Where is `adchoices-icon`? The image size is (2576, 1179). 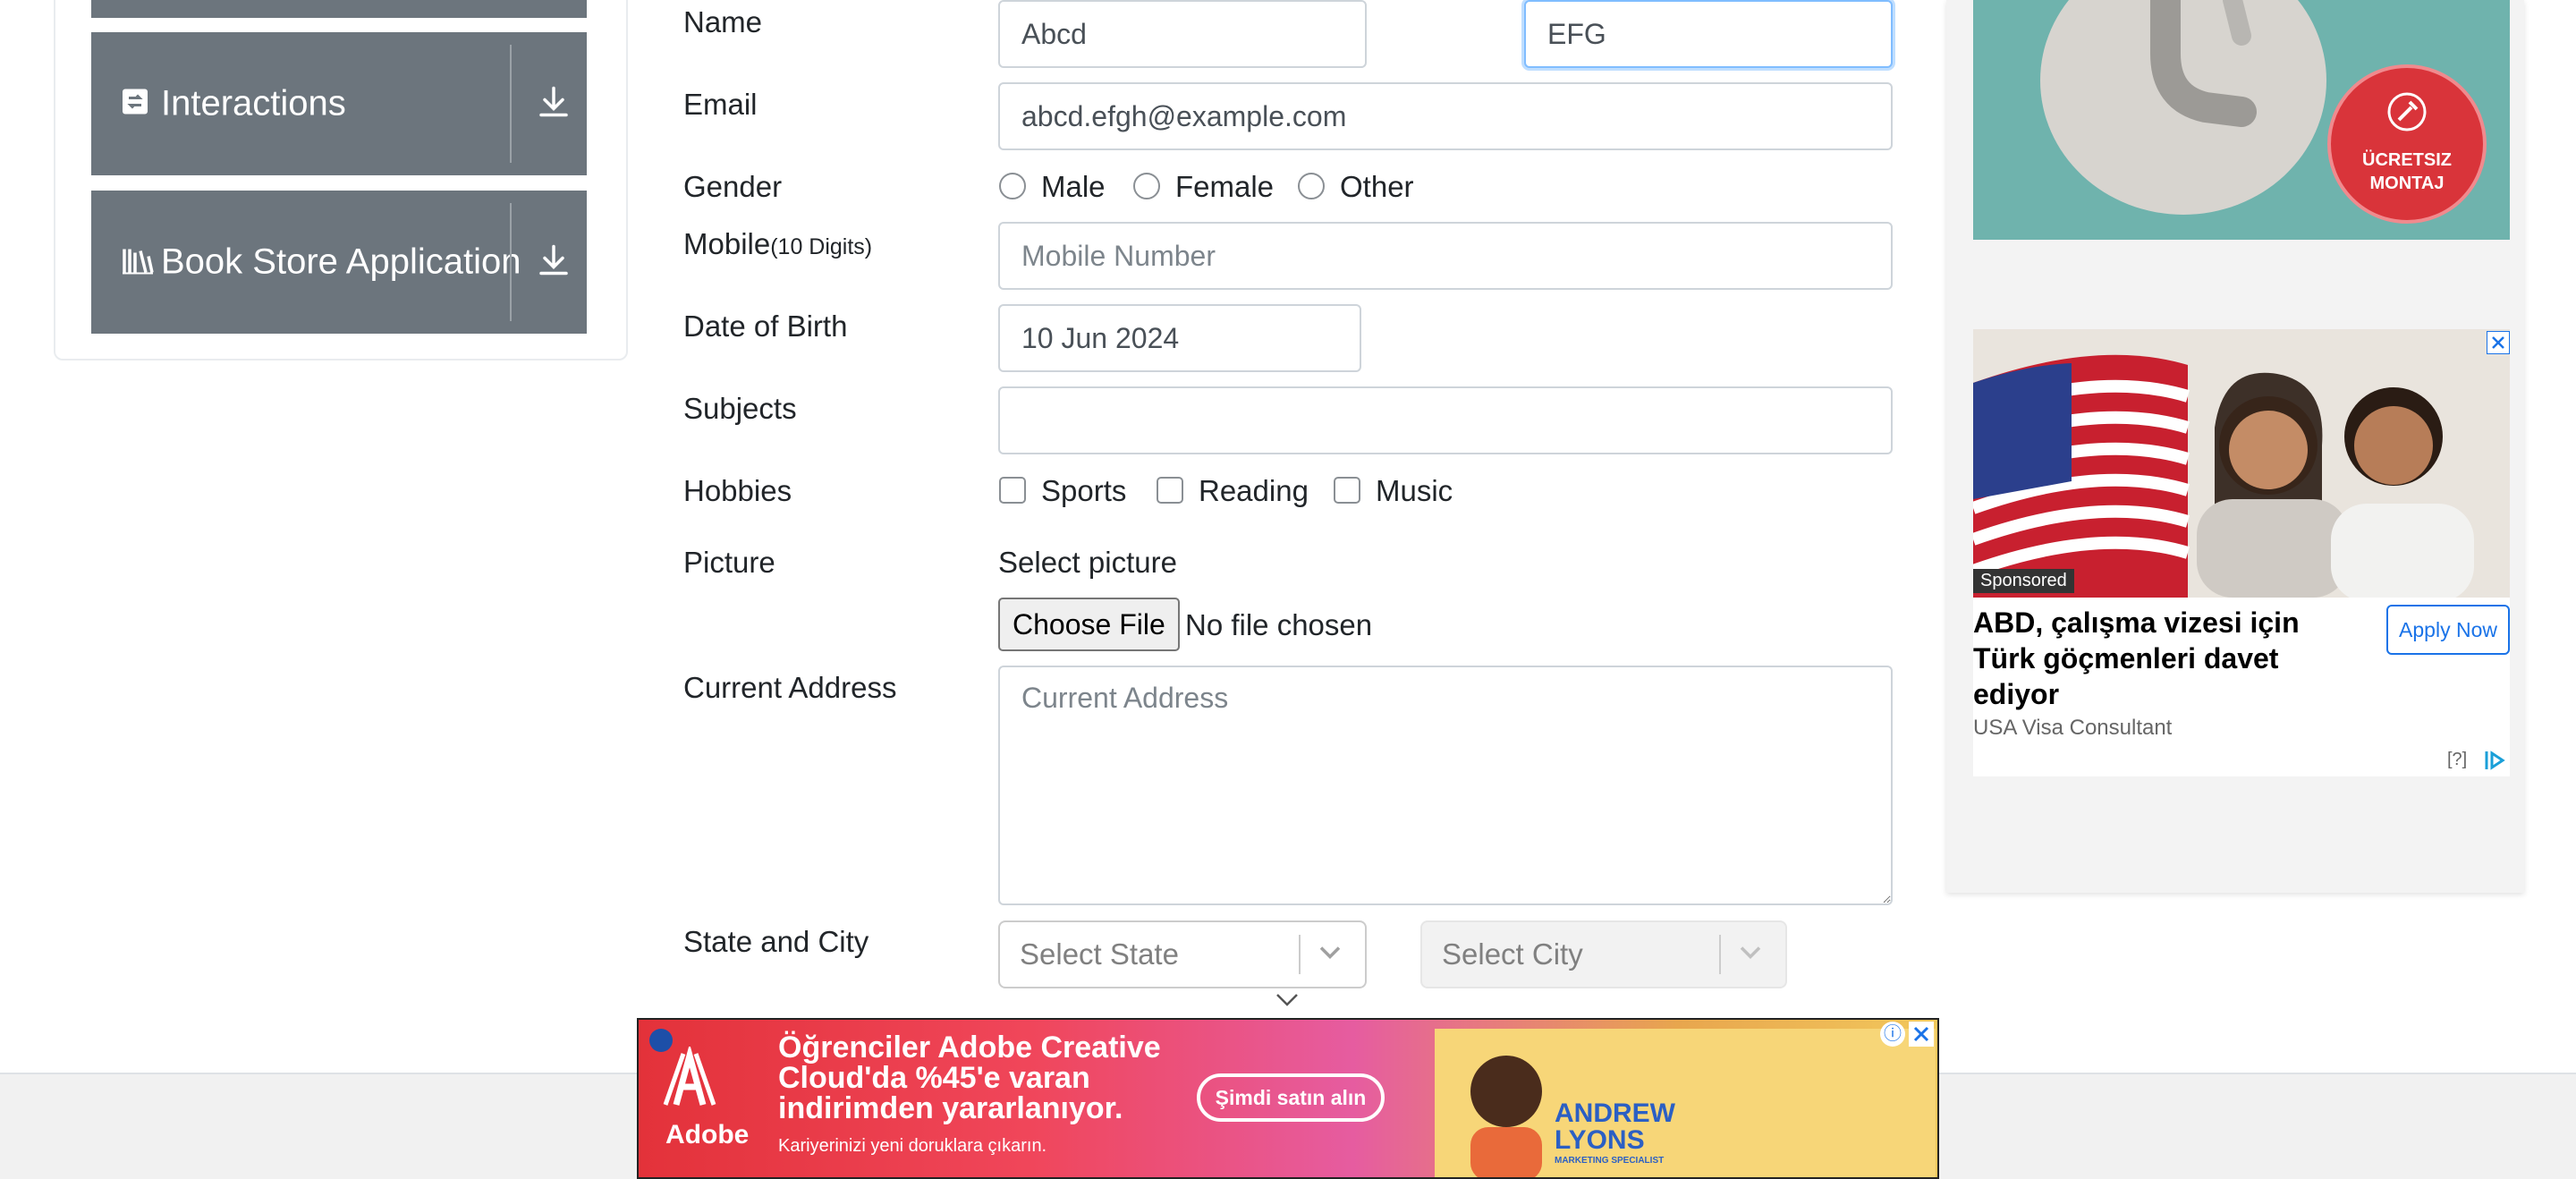
adchoices-icon is located at coordinates (2494, 763).